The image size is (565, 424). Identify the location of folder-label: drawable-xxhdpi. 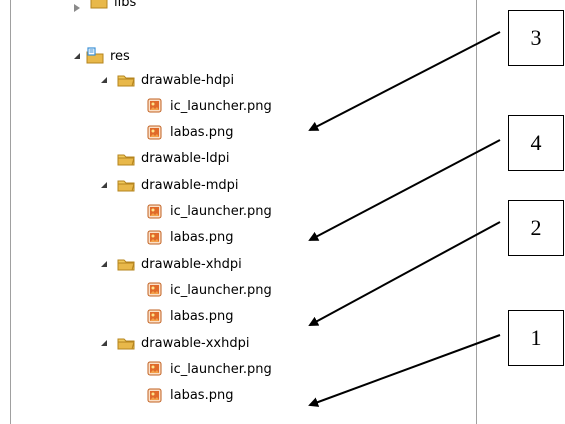
(195, 343).